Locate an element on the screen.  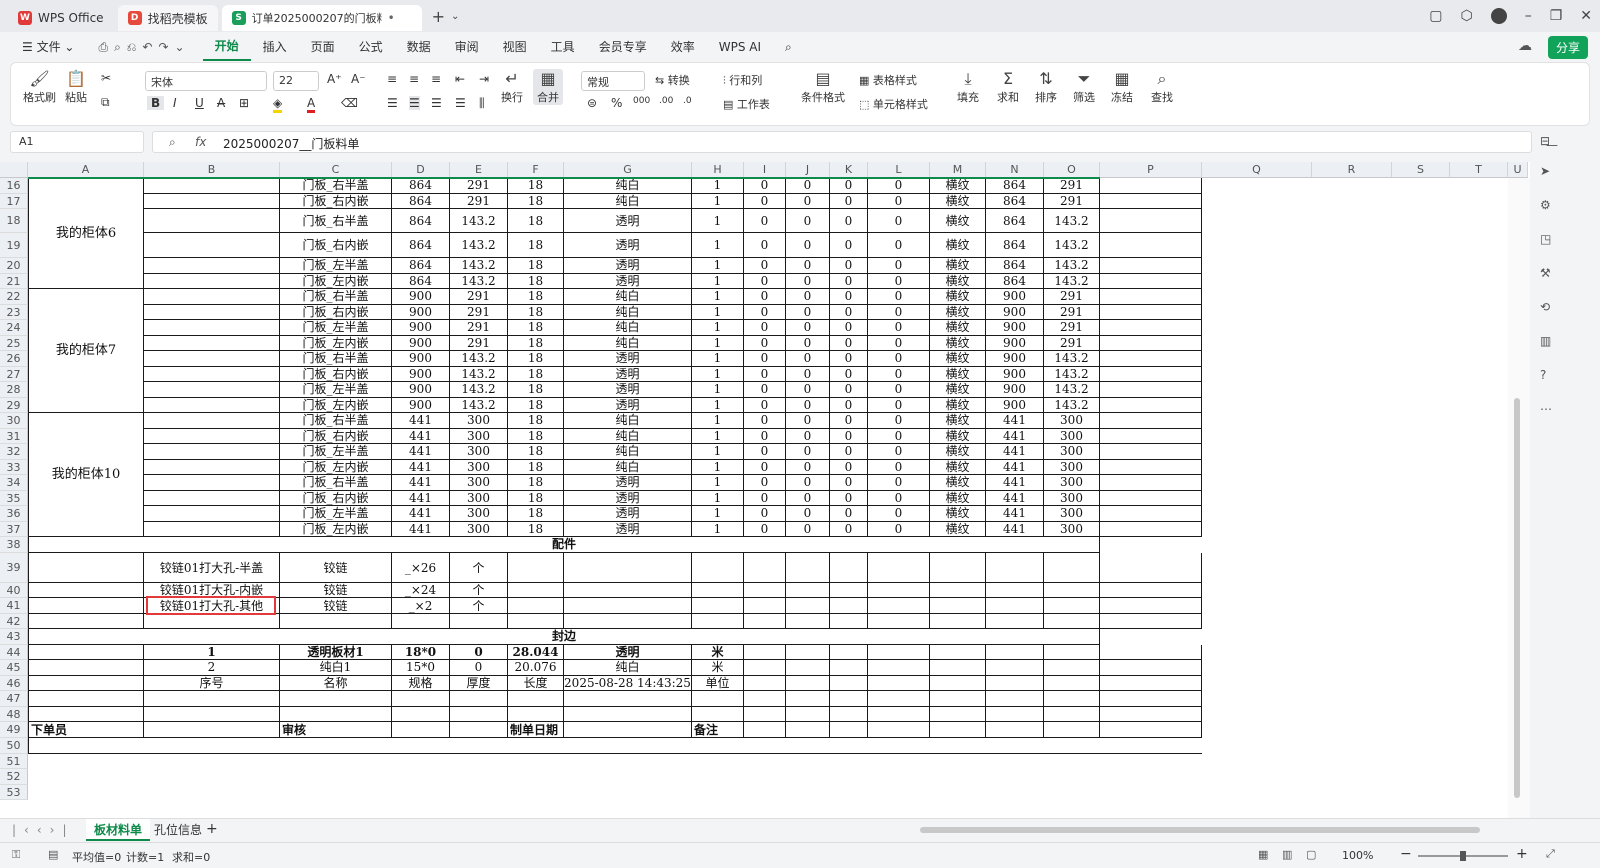
column-header: E is located at coordinates (479, 170).